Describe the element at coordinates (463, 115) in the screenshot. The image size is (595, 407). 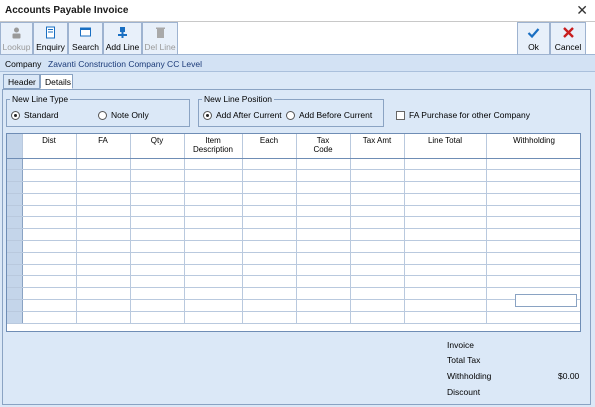
I see `fa-purchase-checkbox: FA Purchase for other Company` at that location.